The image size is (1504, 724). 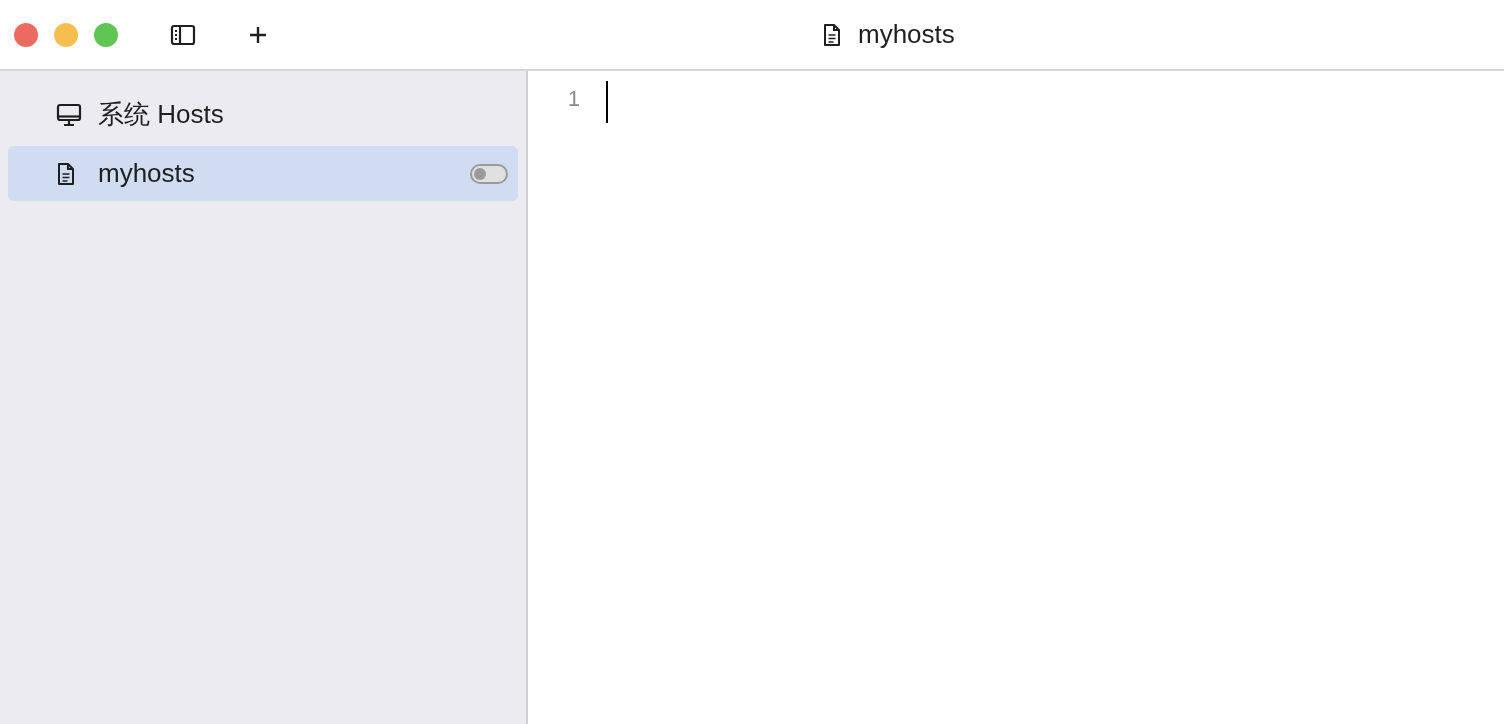 What do you see at coordinates (906, 34) in the screenshot?
I see `window-title: myhosts` at bounding box center [906, 34].